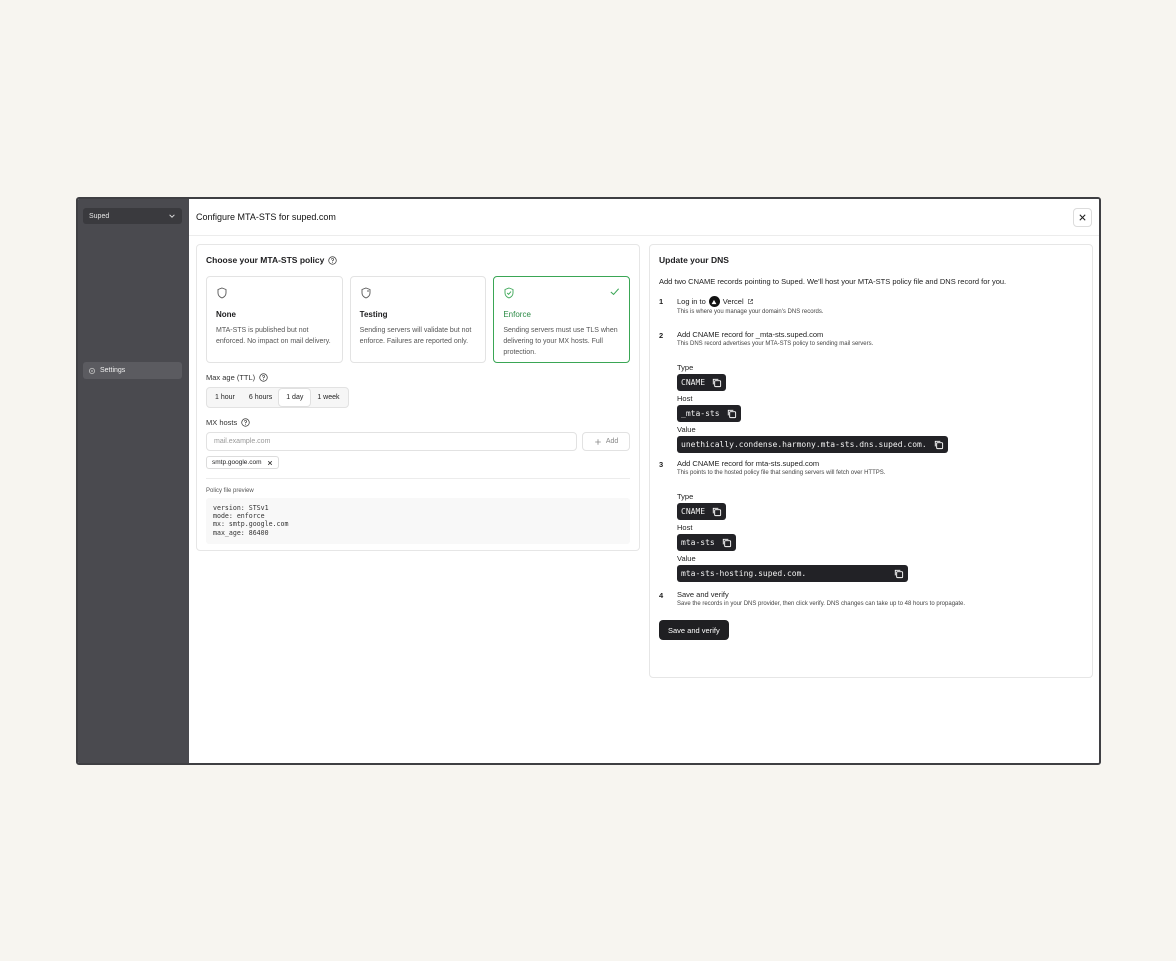 This screenshot has width=1176, height=961. I want to click on mx-host-input: mail.example.com, so click(392, 441).